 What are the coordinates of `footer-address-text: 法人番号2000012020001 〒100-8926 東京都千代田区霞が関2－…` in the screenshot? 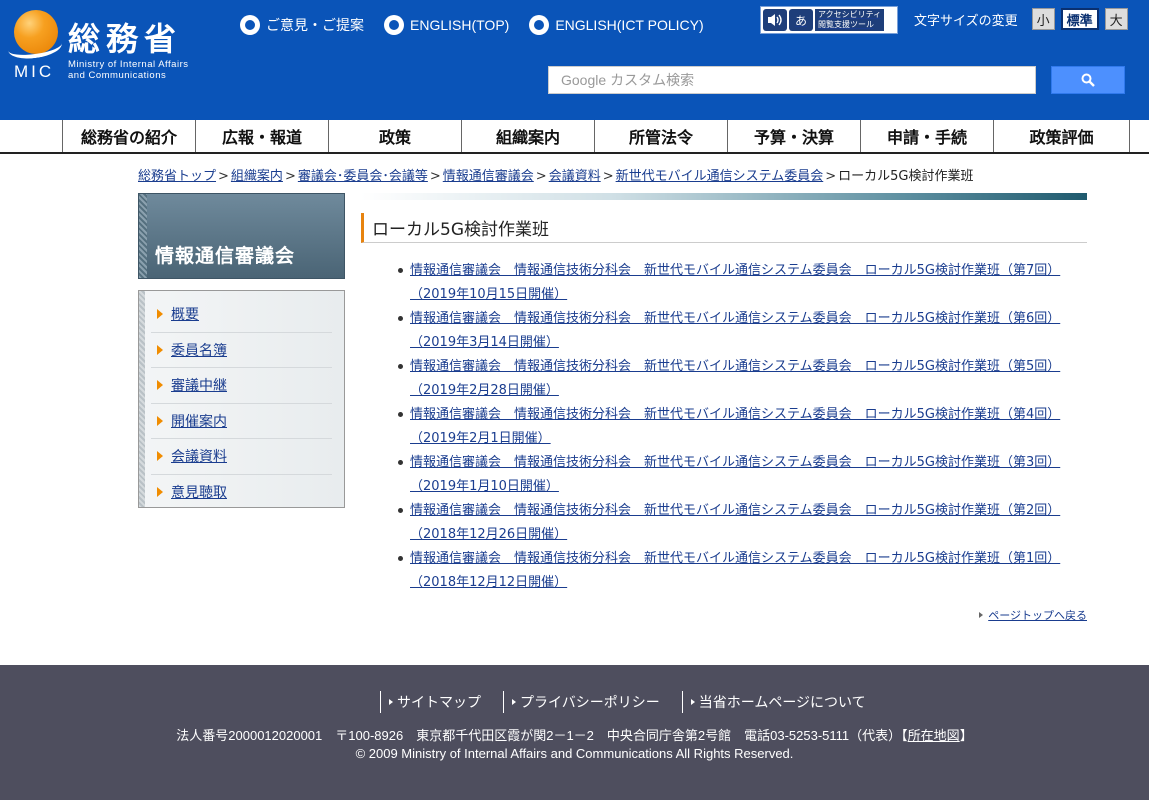 It's located at (542, 735).